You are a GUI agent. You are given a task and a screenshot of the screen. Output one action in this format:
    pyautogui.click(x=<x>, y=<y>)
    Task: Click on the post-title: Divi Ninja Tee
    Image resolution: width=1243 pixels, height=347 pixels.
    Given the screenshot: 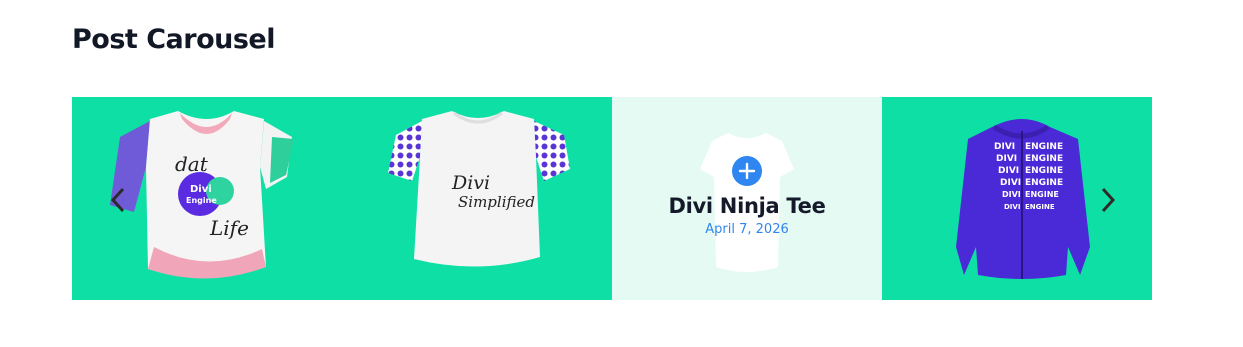 What is the action you would take?
    pyautogui.click(x=746, y=206)
    